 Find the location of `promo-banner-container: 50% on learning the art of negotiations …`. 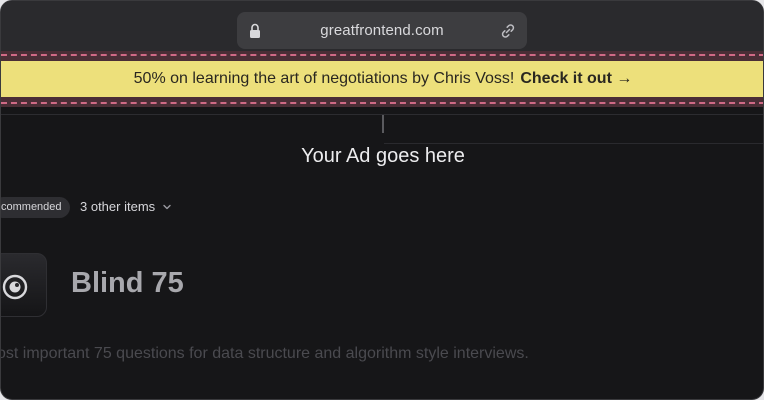

promo-banner-container: 50% on learning the art of negotiations … is located at coordinates (382, 79).